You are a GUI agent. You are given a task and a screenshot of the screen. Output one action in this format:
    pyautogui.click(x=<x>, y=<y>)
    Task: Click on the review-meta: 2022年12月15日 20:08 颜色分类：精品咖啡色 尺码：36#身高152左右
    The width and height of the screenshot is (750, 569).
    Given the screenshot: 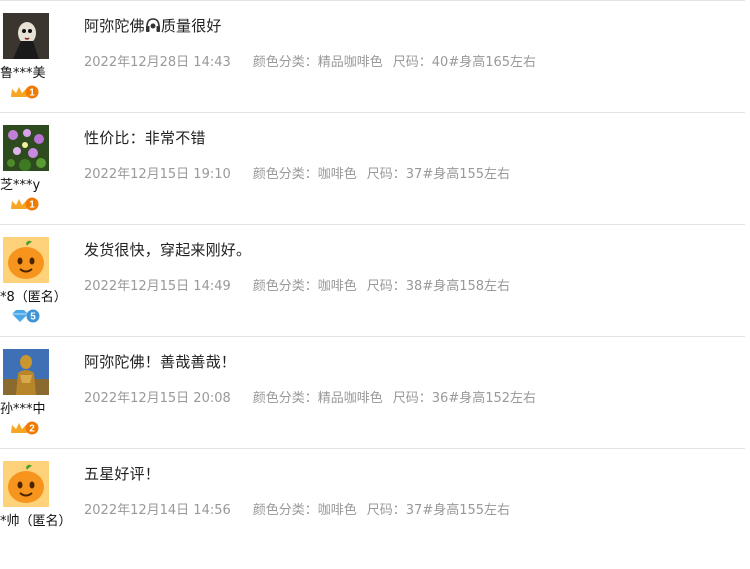 What is the action you would take?
    pyautogui.click(x=310, y=396)
    